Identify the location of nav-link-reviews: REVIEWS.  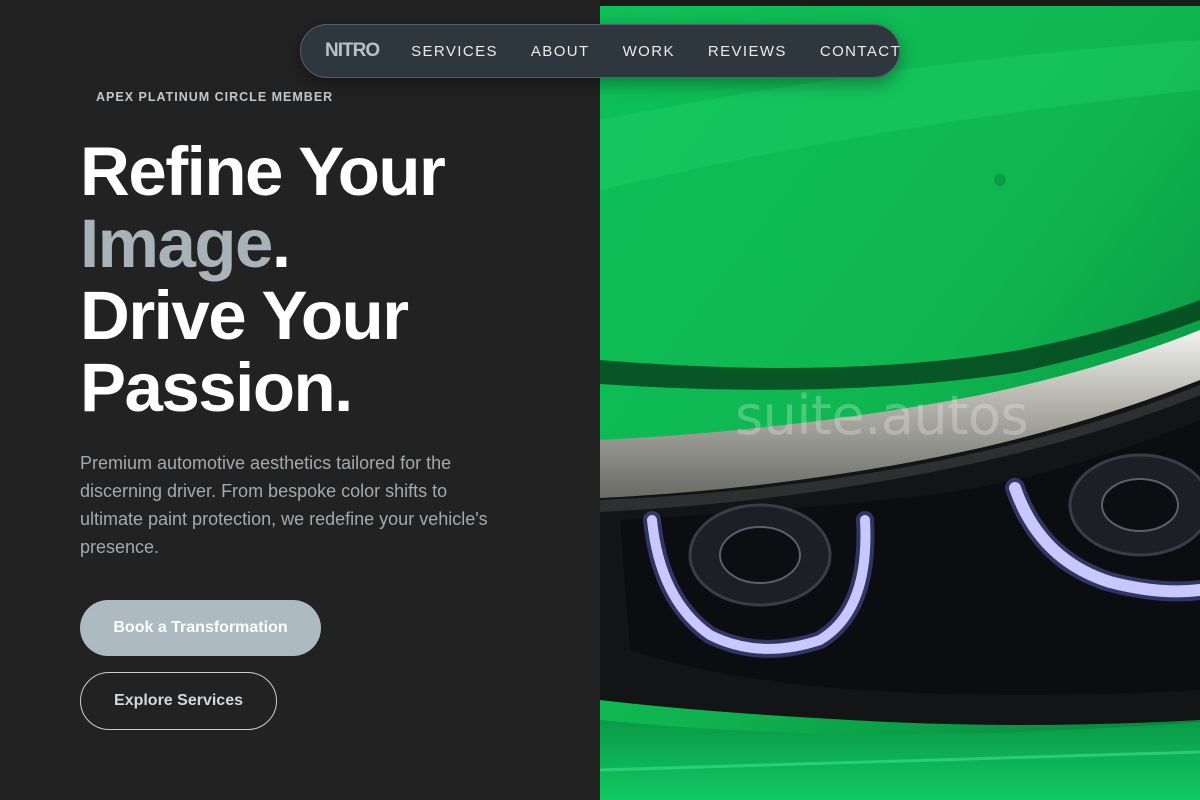
(747, 51).